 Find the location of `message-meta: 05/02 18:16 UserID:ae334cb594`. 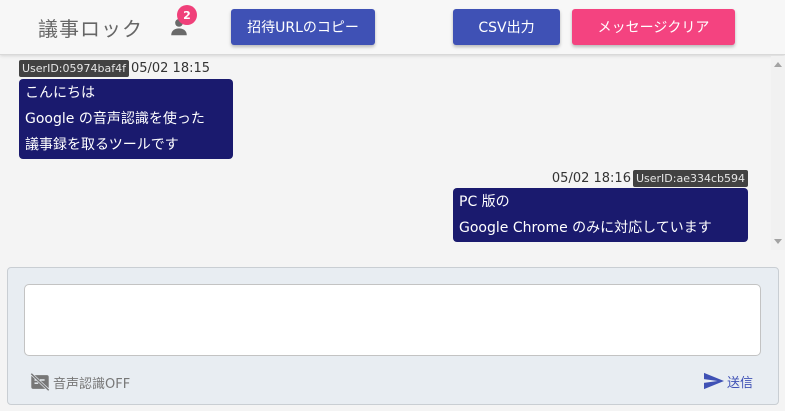

message-meta: 05/02 18:16 UserID:ae334cb594 is located at coordinates (650, 178).